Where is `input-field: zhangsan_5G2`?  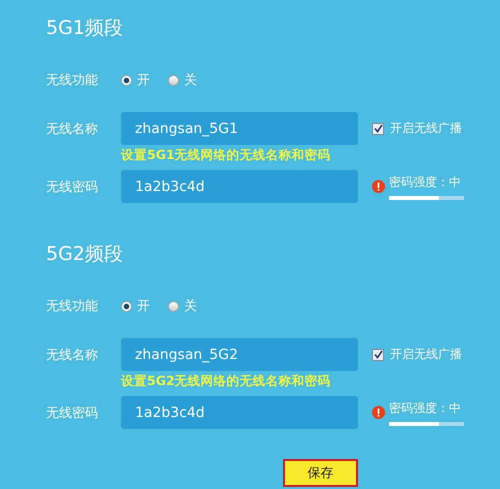 input-field: zhangsan_5G2 is located at coordinates (239, 354).